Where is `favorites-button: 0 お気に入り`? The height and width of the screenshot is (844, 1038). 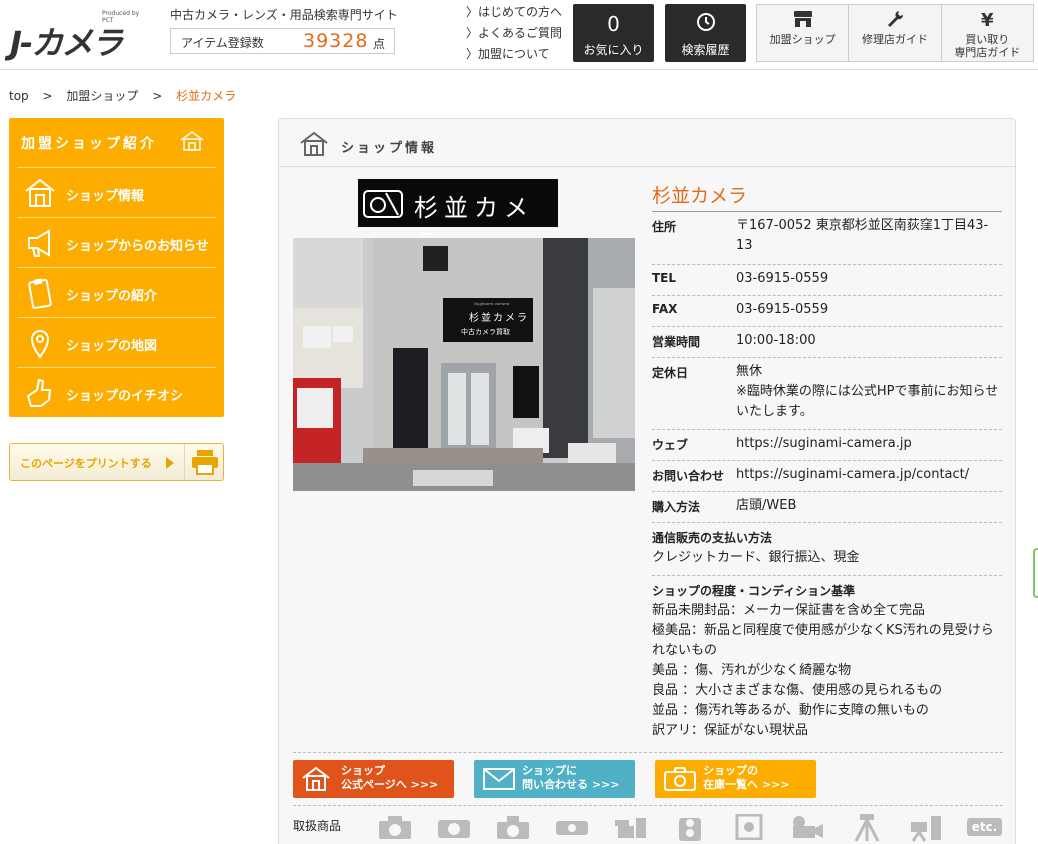
favorites-button: 0 お気に入り is located at coordinates (613, 33).